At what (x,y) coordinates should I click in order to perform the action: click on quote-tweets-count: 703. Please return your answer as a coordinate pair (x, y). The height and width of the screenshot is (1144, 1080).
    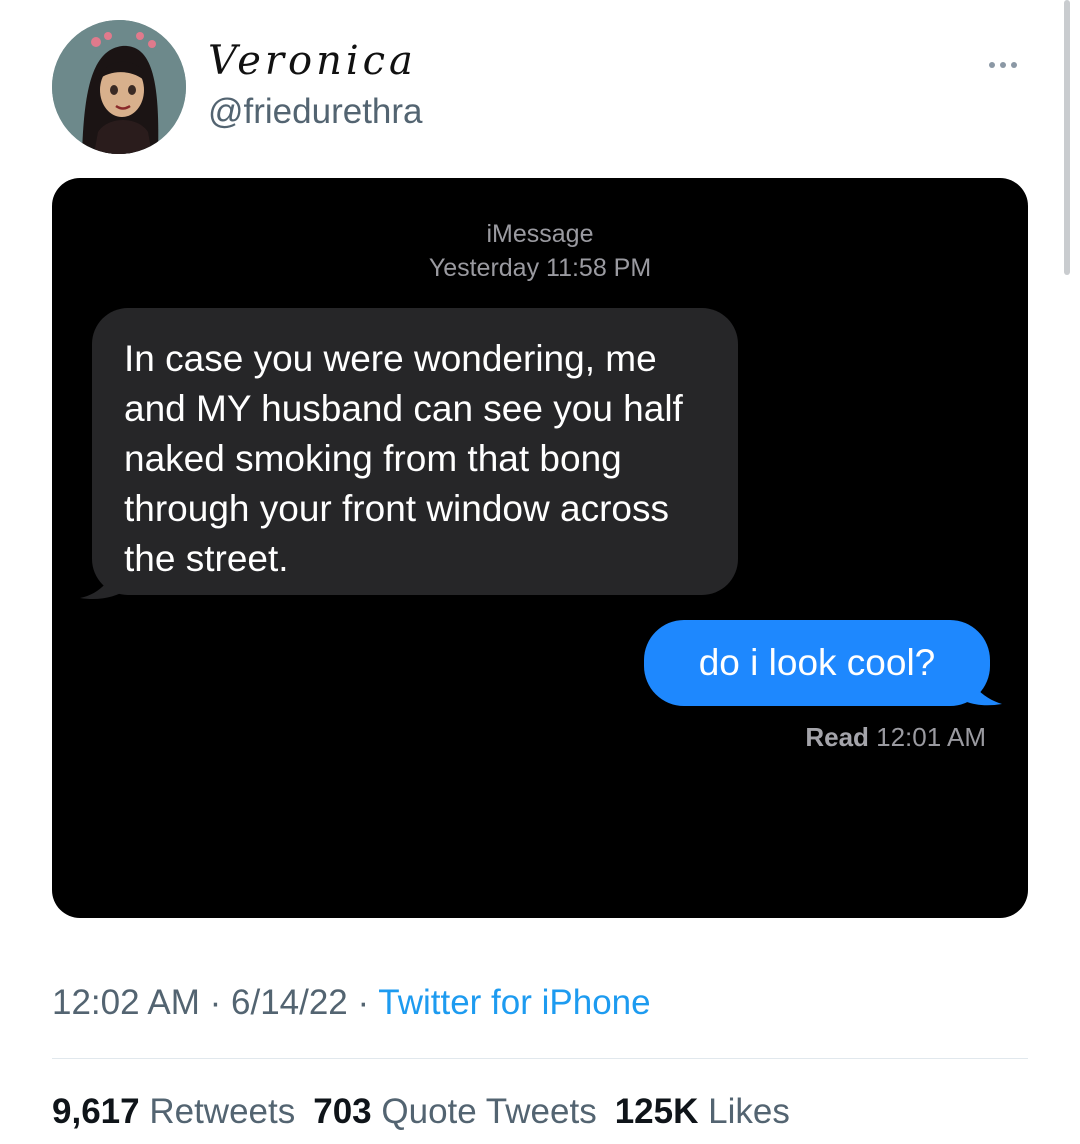
    Looking at the image, I should click on (342, 1111).